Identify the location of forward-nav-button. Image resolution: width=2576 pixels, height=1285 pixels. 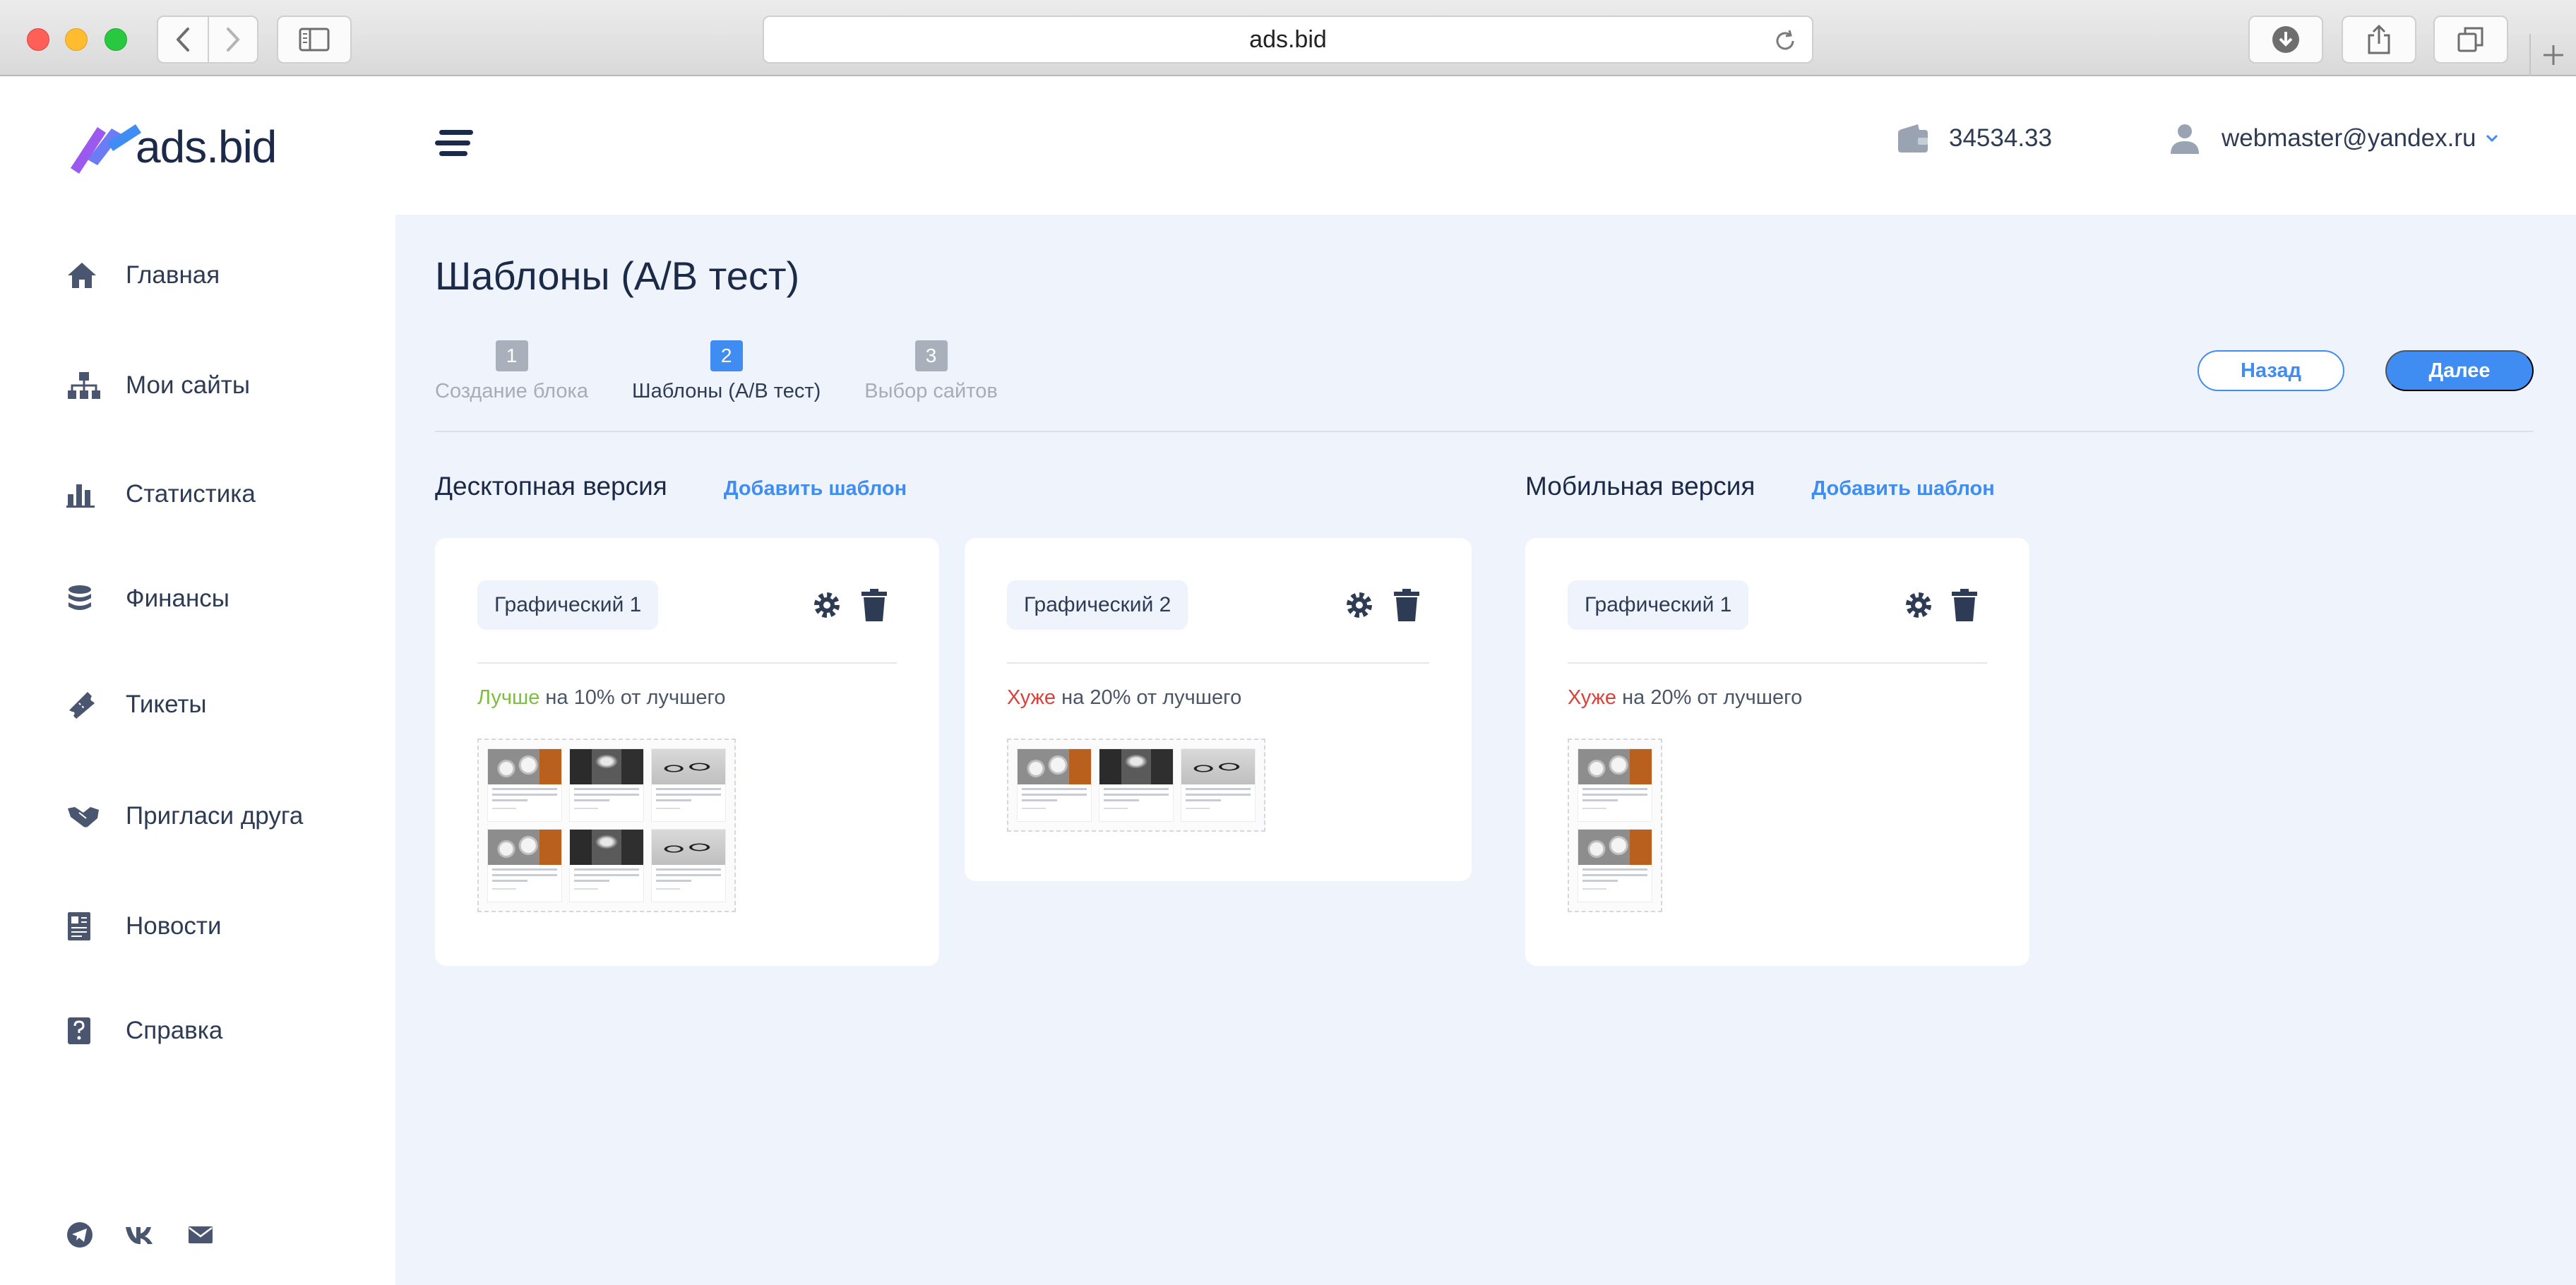
(232, 39).